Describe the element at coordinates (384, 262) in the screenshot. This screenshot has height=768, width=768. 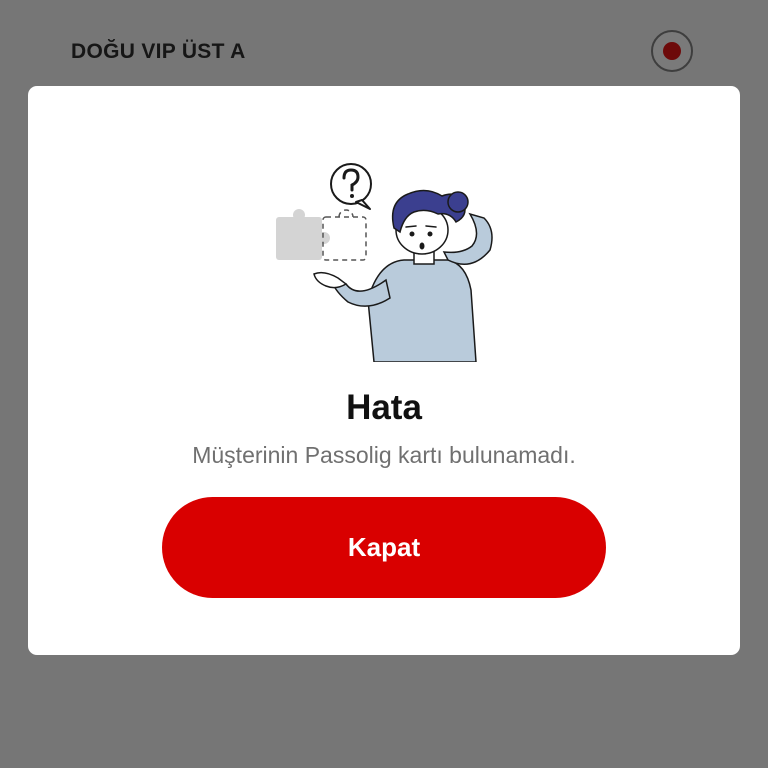
I see `confused-person-puzzle-icon` at that location.